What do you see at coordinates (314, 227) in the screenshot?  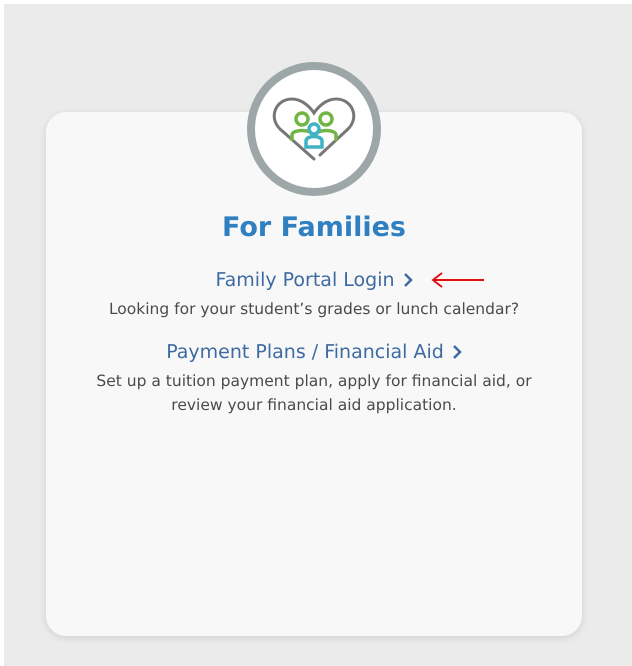 I see `card-title: For Families` at bounding box center [314, 227].